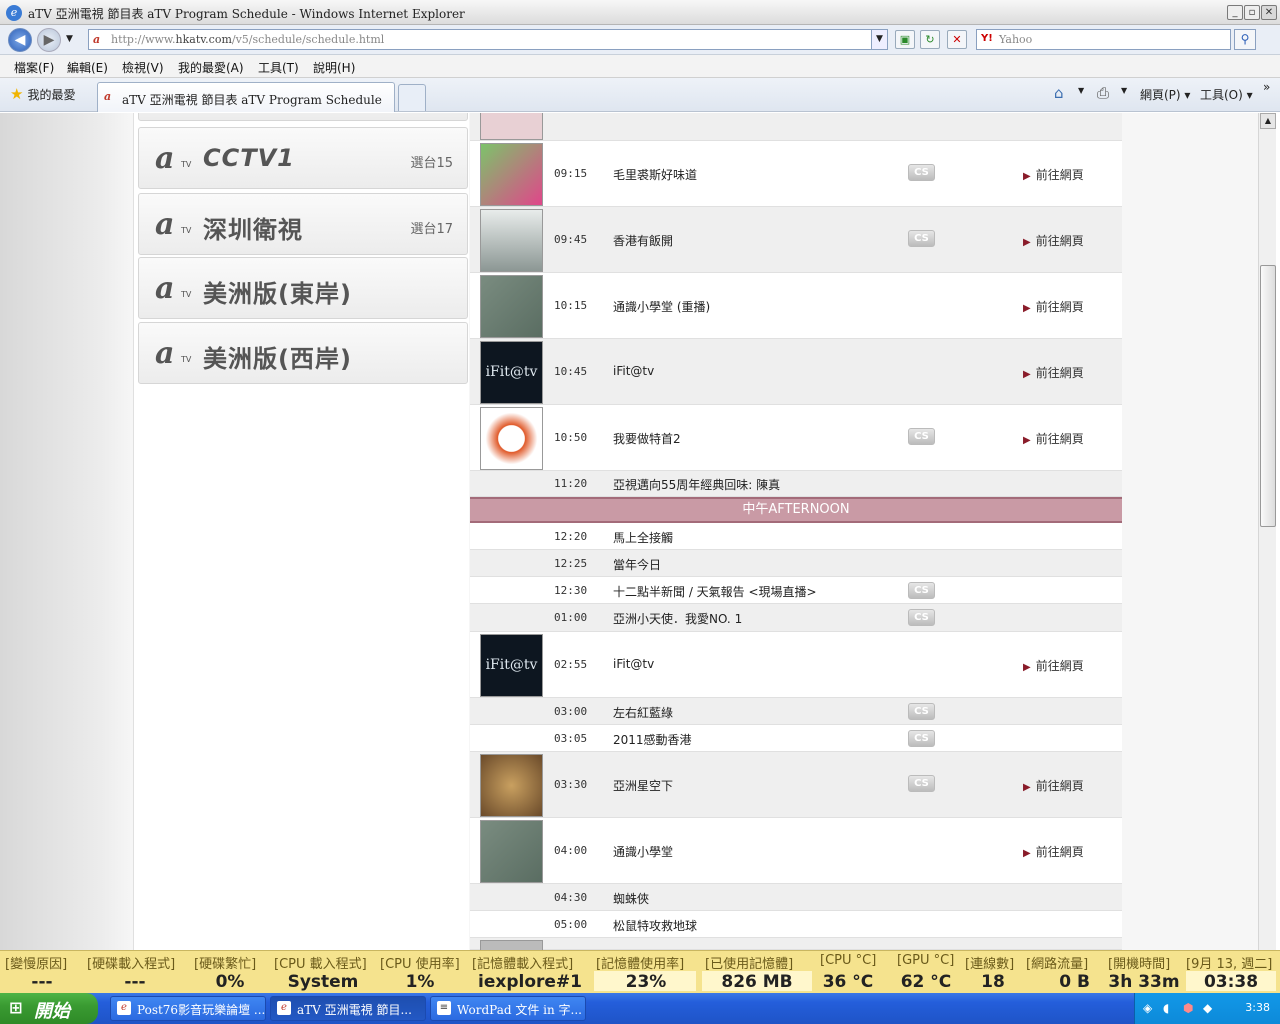  I want to click on star-icon: ★, so click(17, 94).